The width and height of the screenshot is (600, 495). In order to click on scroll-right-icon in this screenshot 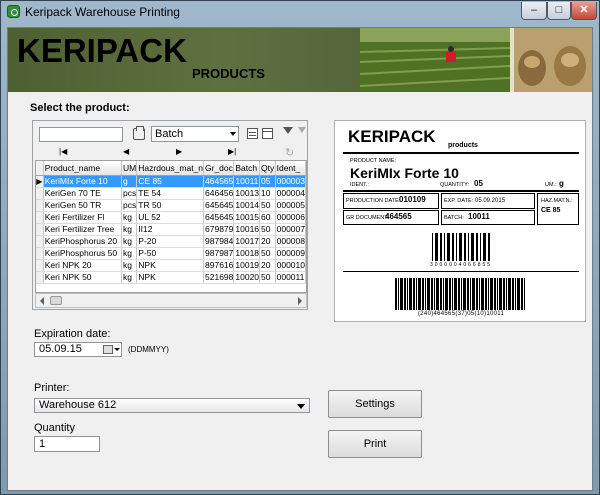, I will do `click(300, 301)`.